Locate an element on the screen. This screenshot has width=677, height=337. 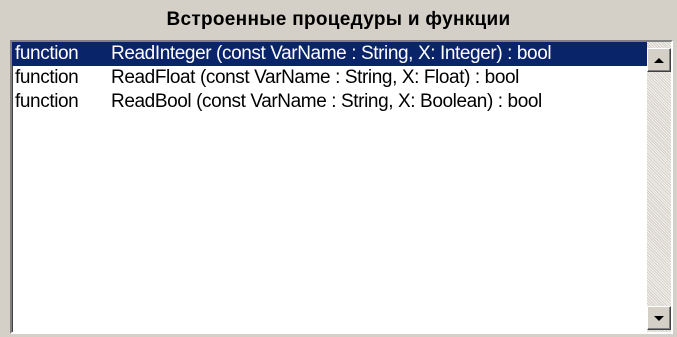
vertical-scrollbar is located at coordinates (659, 187).